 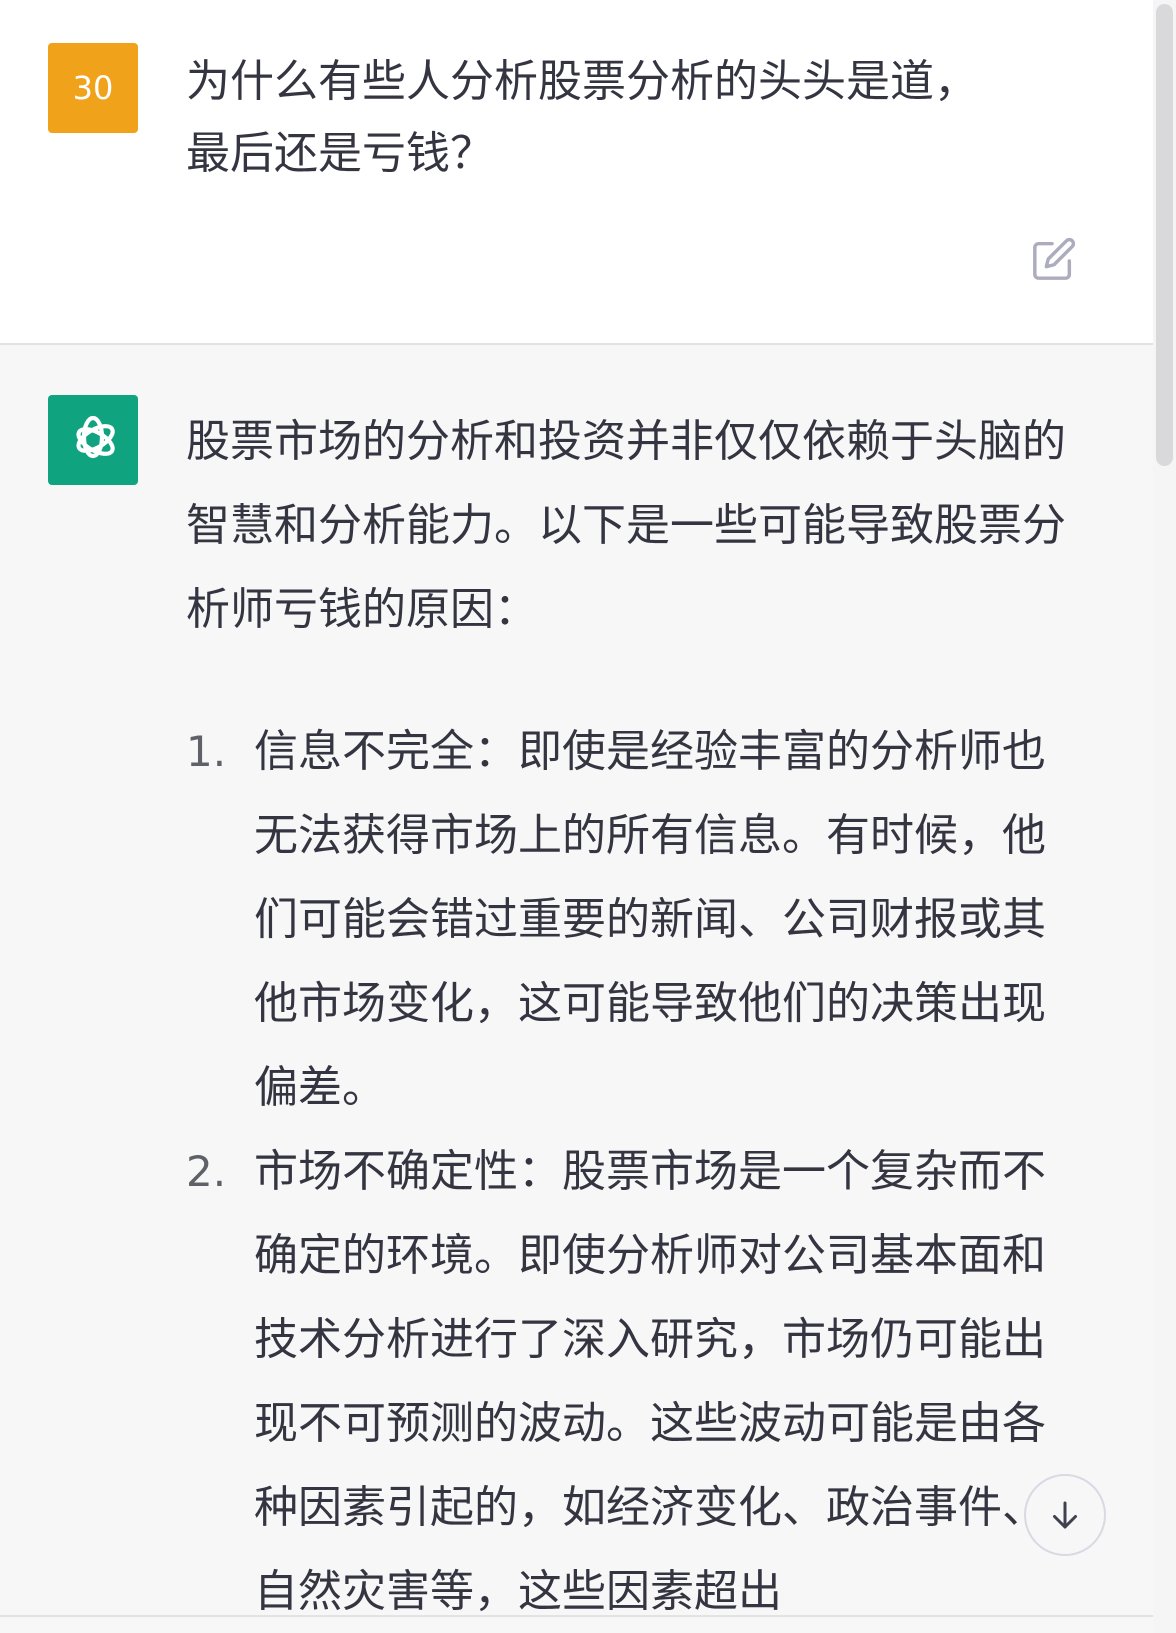 What do you see at coordinates (1164, 816) in the screenshot?
I see `scrollbar` at bounding box center [1164, 816].